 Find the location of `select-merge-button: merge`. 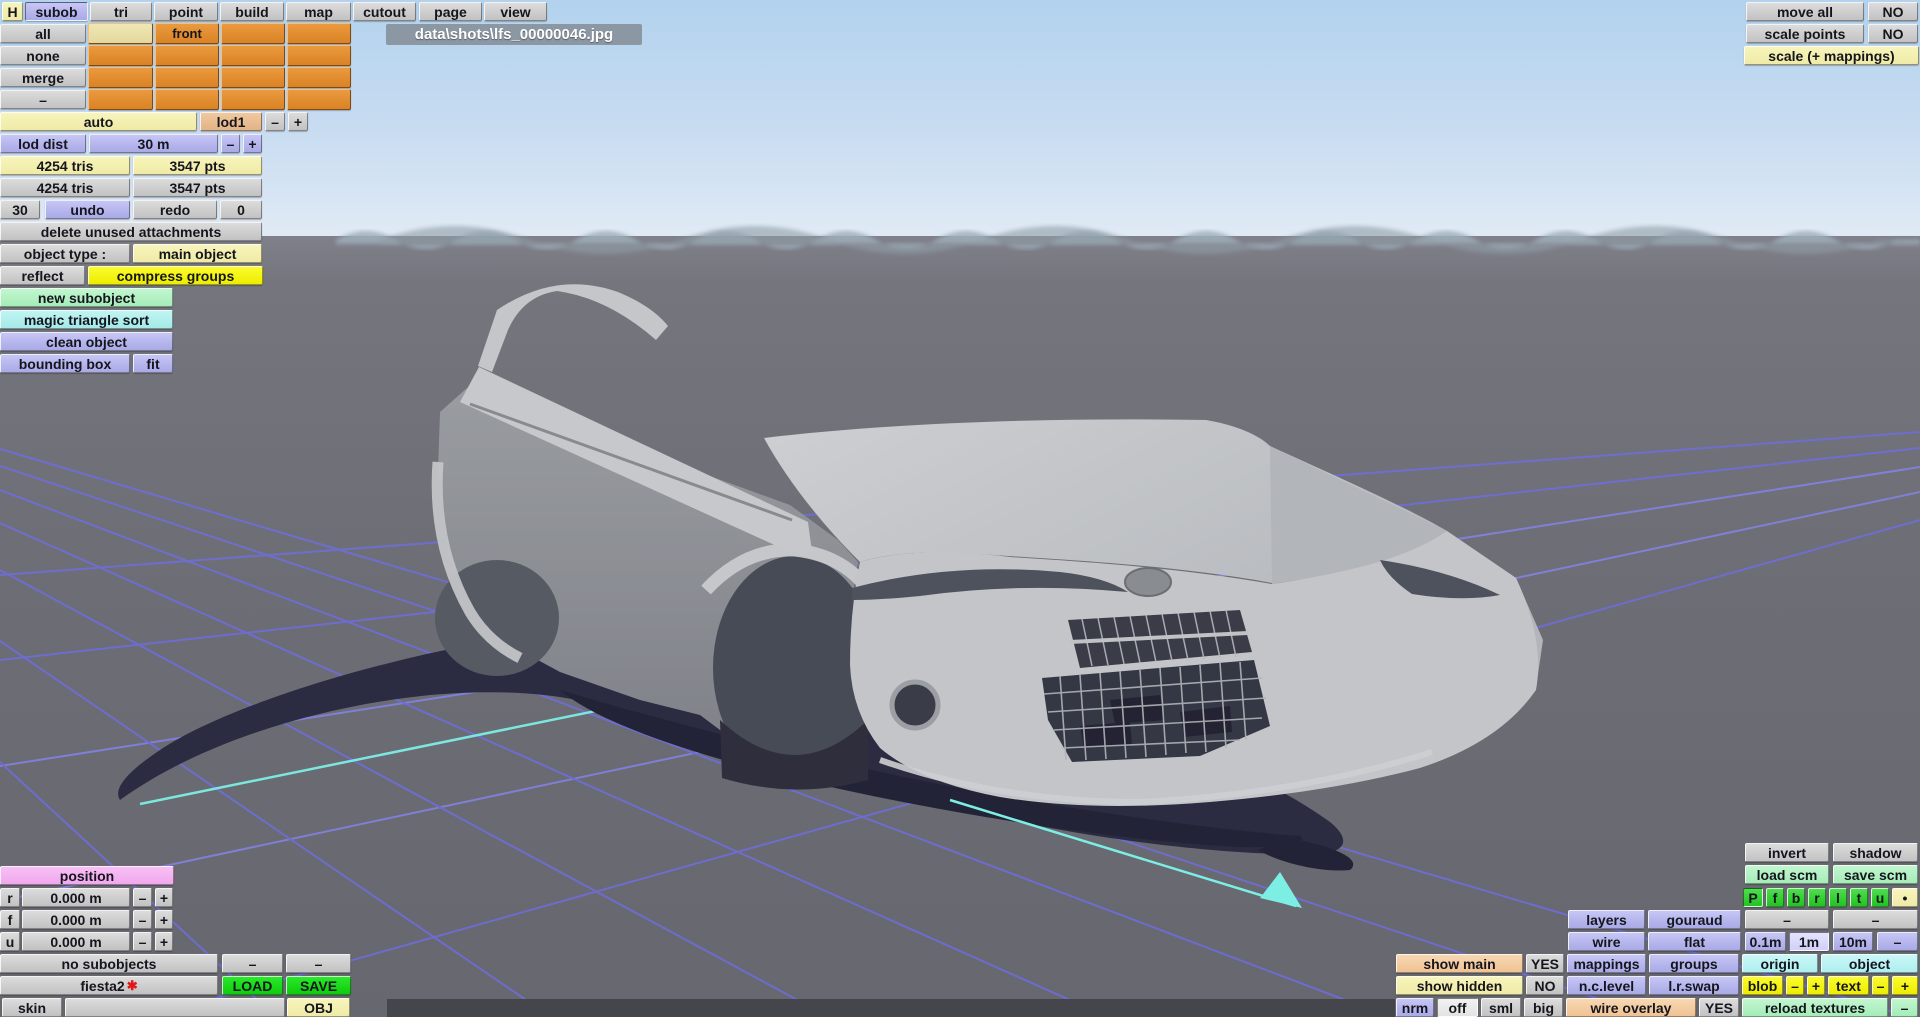

select-merge-button: merge is located at coordinates (43, 77).